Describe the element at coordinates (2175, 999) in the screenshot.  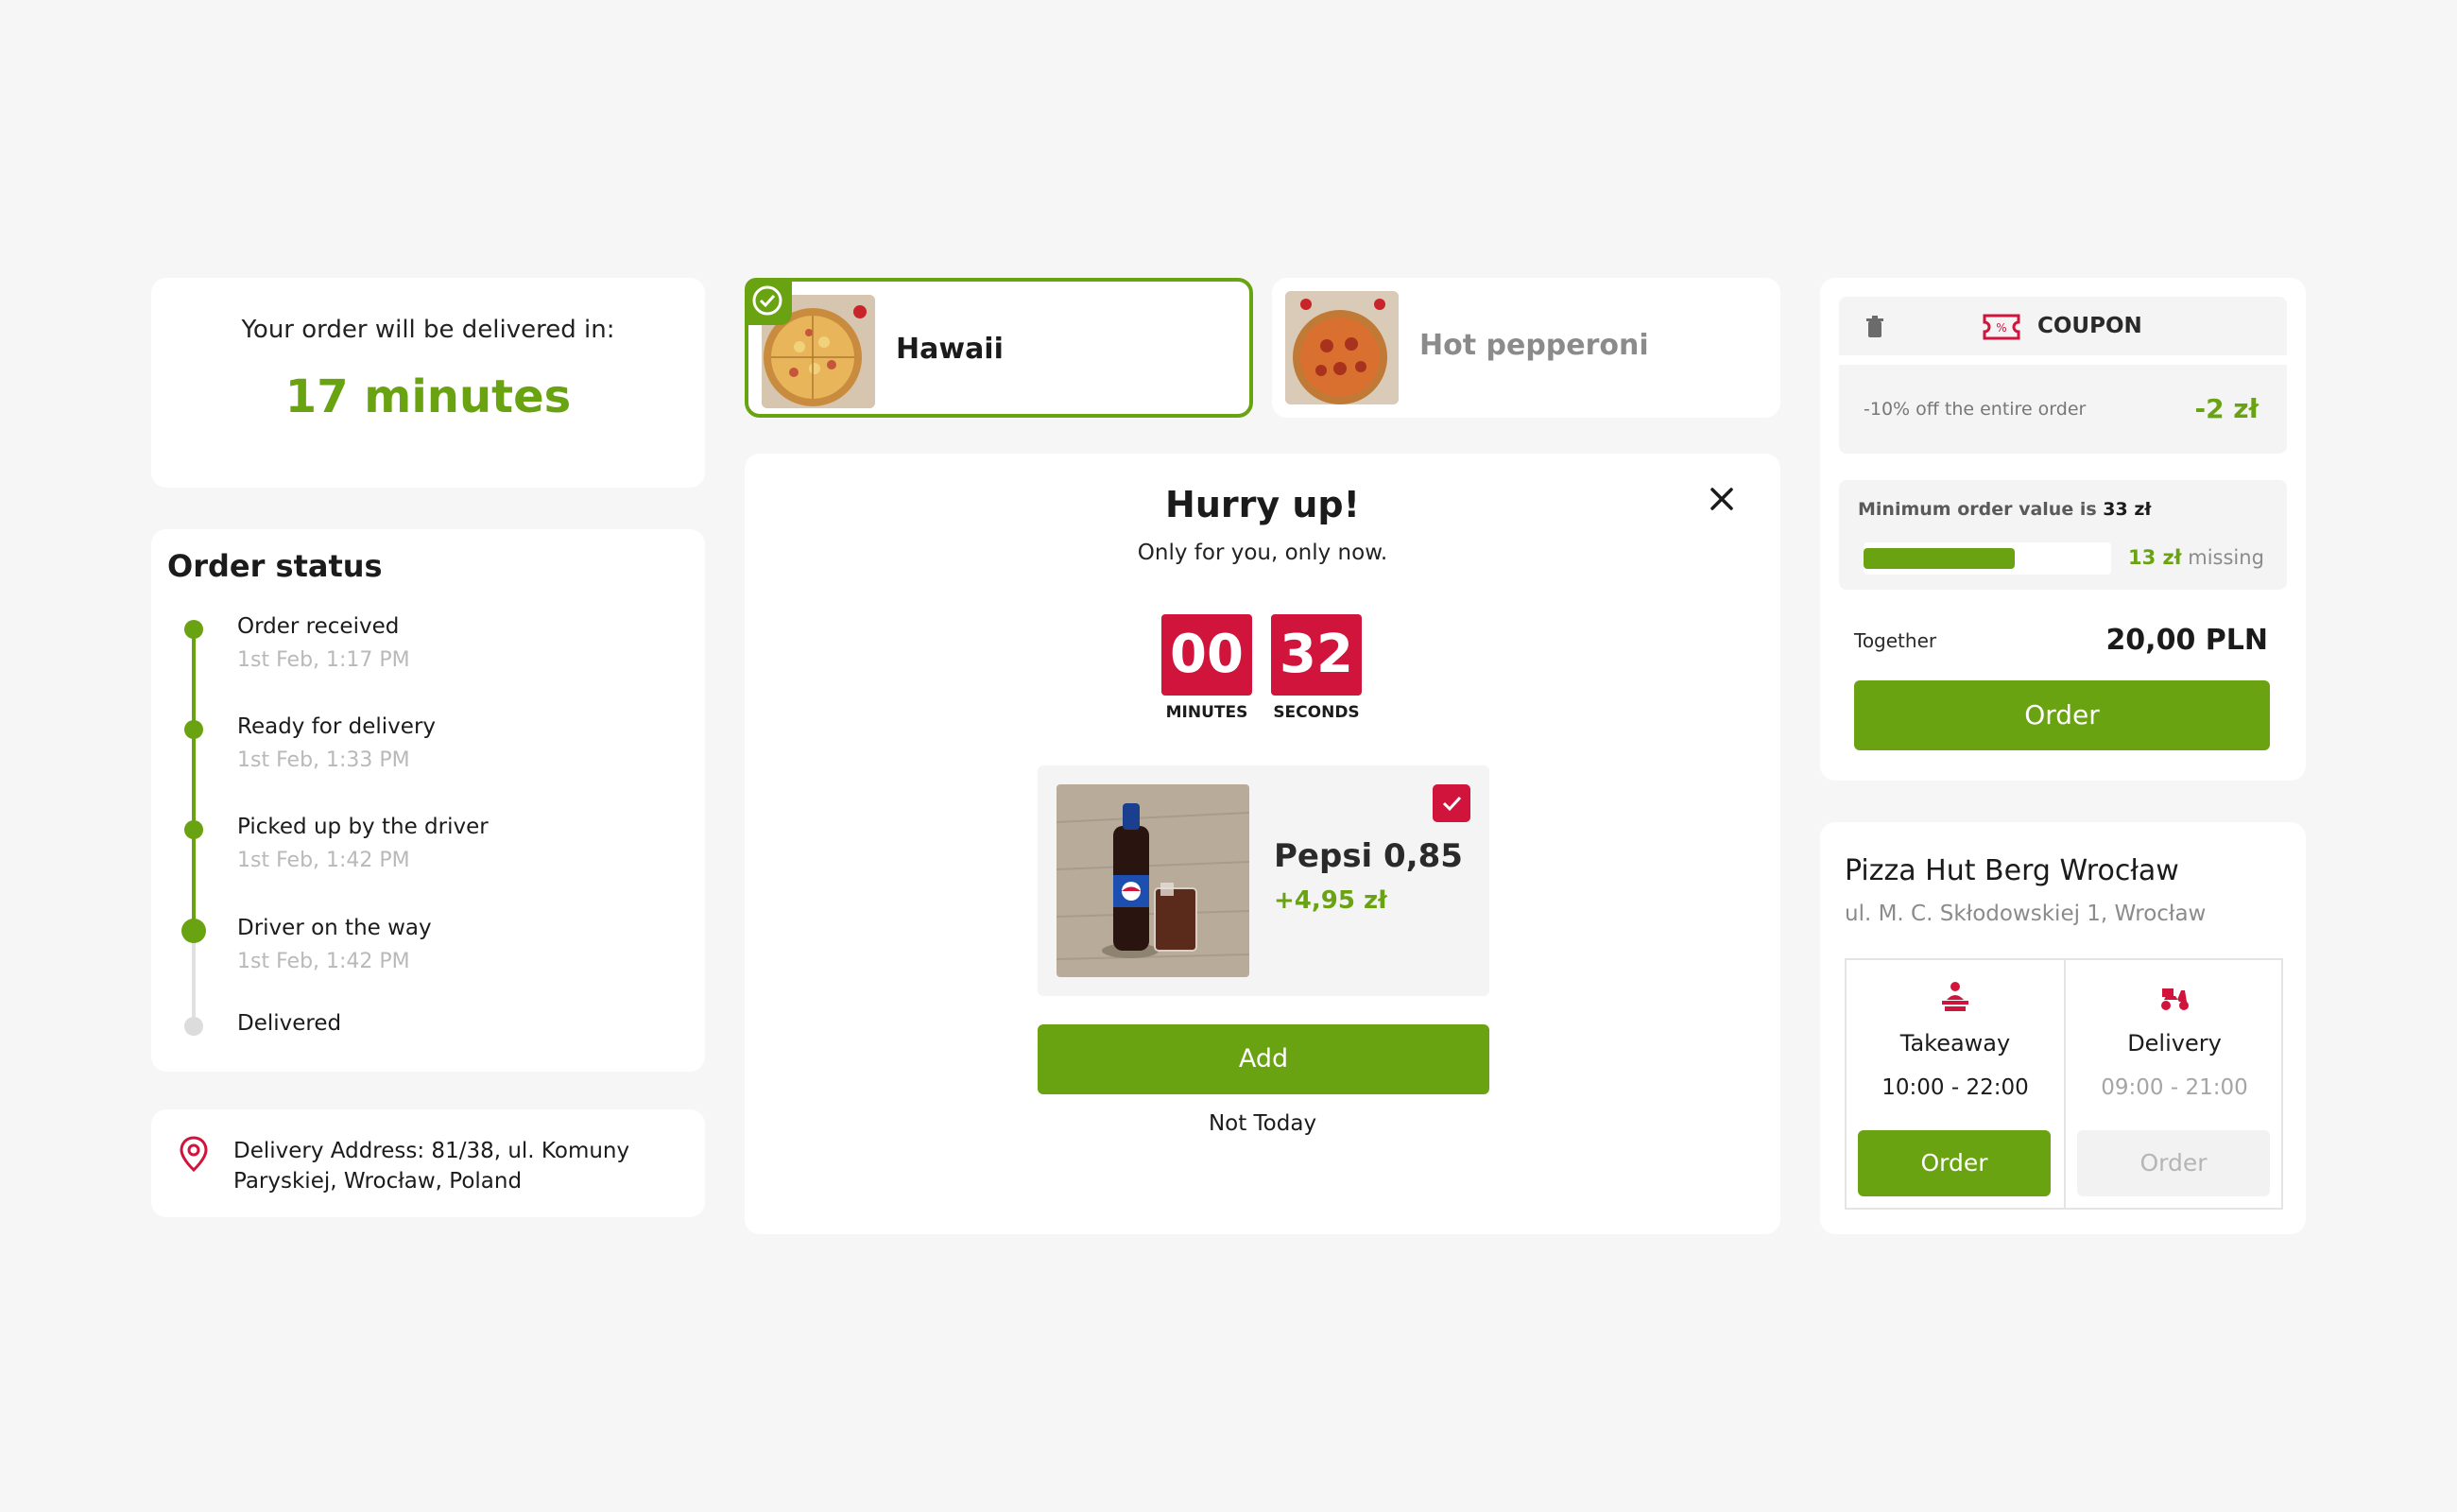
I see `scooter-icon` at that location.